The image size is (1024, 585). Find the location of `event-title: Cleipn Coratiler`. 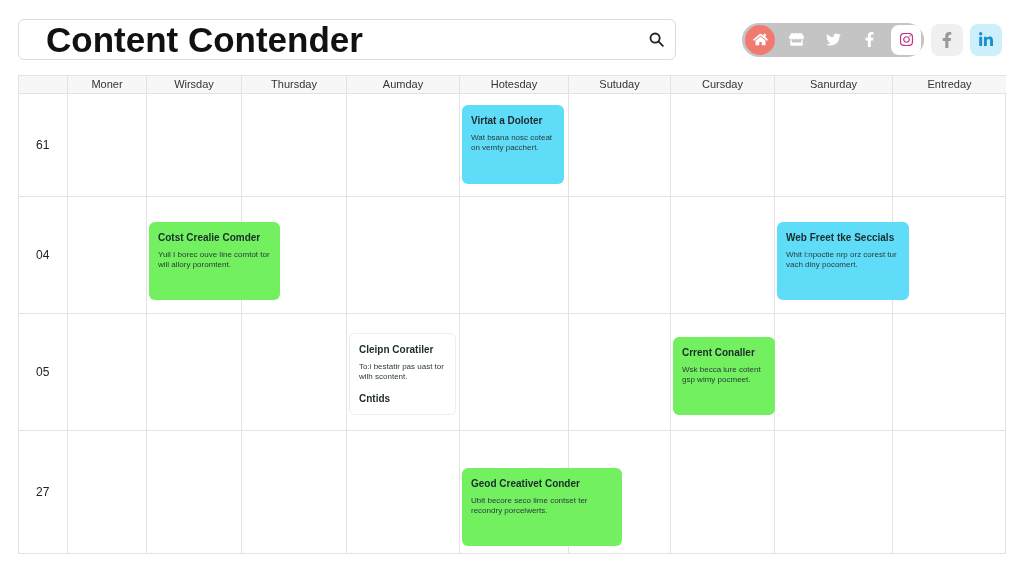

event-title: Cleipn Coratiler is located at coordinates (397, 350).